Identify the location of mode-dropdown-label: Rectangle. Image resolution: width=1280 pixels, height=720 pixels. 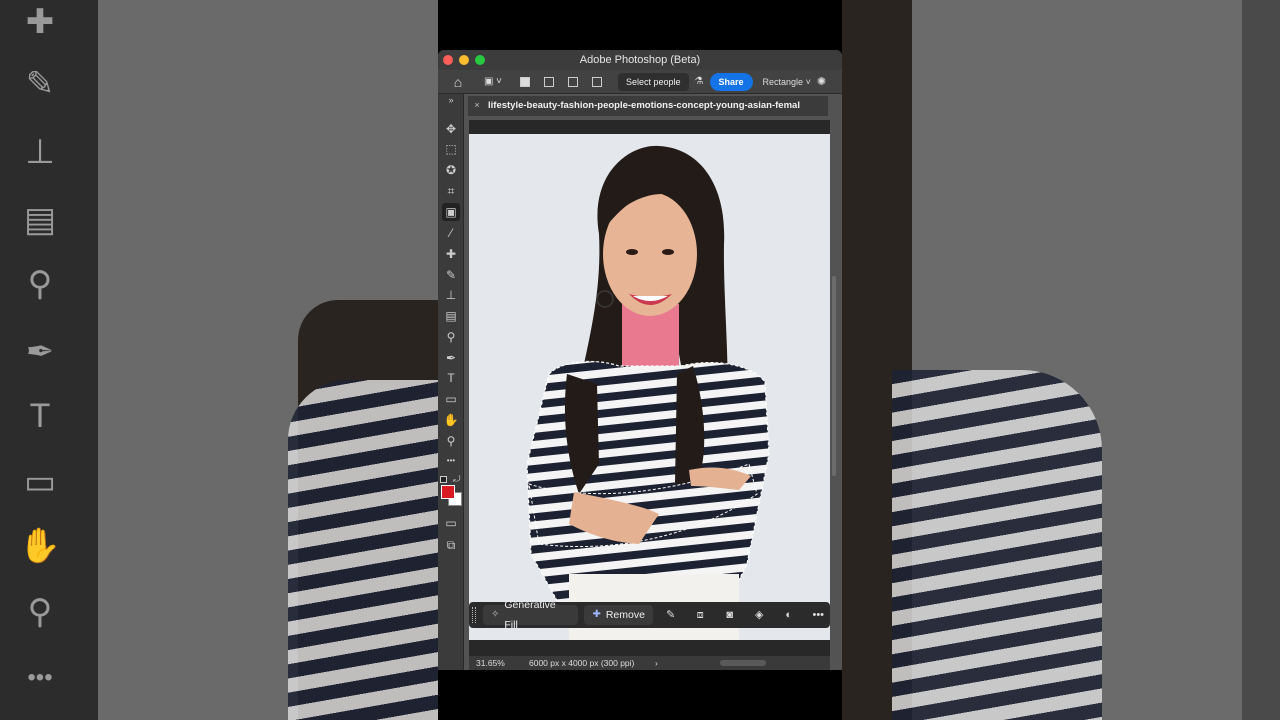
(783, 81).